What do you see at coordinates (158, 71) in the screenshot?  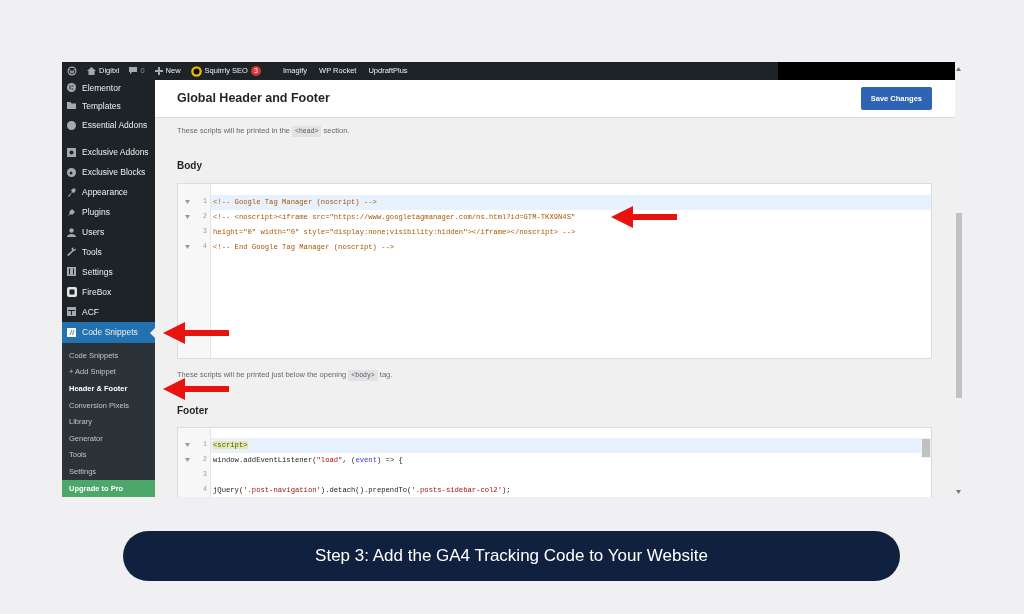 I see `plus-icon` at bounding box center [158, 71].